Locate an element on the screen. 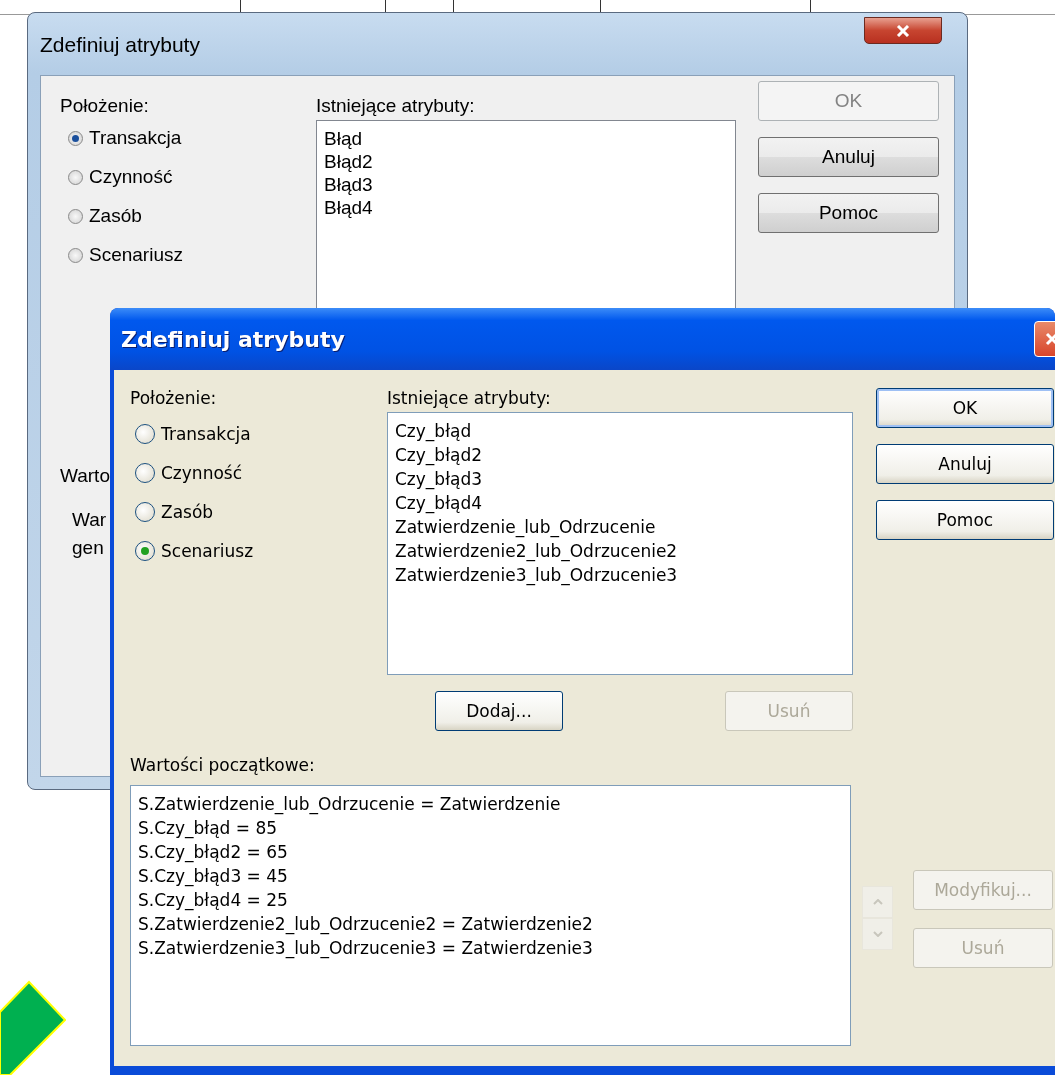 This screenshot has width=1055, height=1075. list-item: Czy_błąd2 is located at coordinates (620, 455).